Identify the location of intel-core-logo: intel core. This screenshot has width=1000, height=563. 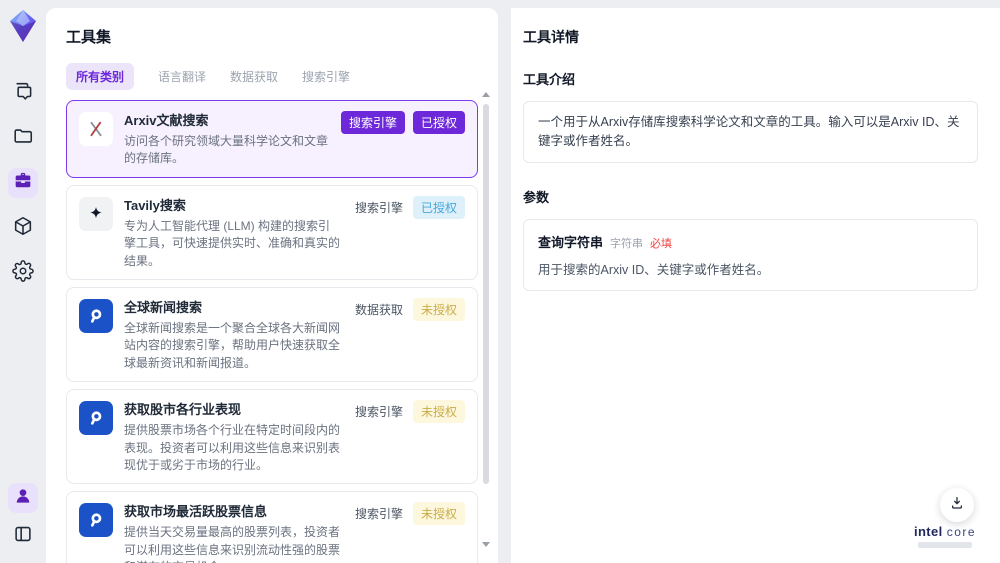
(945, 536).